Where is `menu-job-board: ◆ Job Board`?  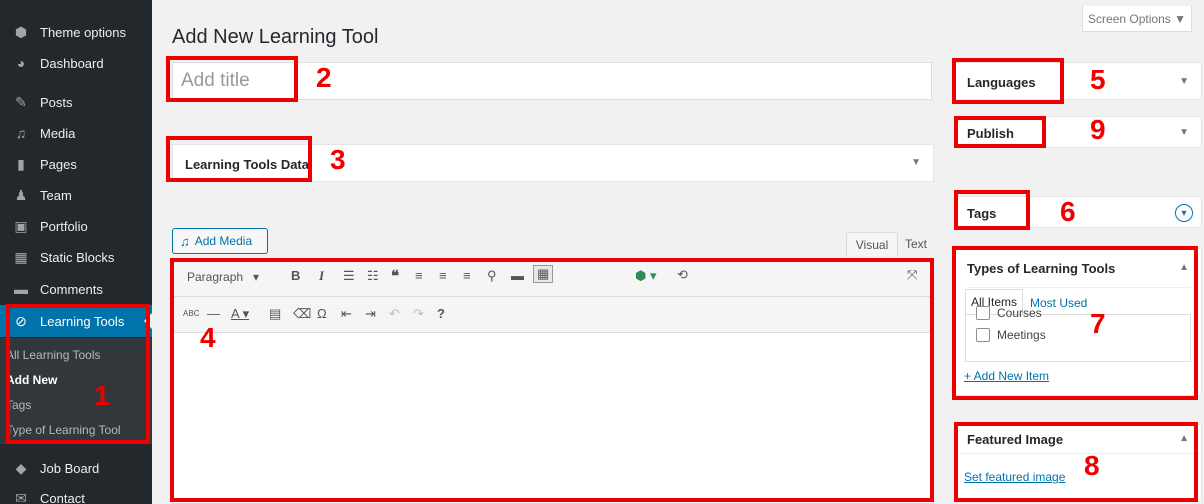
menu-job-board: ◆ Job Board is located at coordinates (76, 468).